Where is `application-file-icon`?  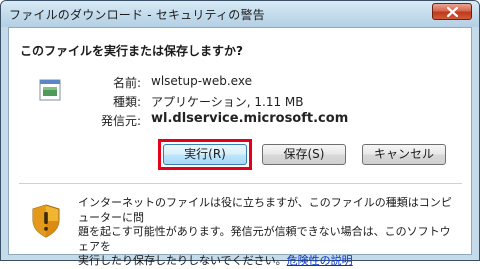
application-file-icon is located at coordinates (50, 90).